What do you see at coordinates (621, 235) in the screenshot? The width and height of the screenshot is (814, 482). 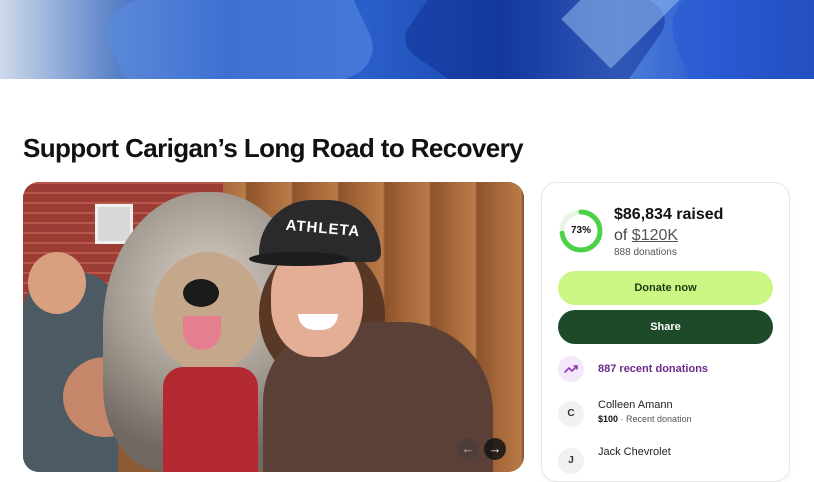 I see `goal-prefix: of` at bounding box center [621, 235].